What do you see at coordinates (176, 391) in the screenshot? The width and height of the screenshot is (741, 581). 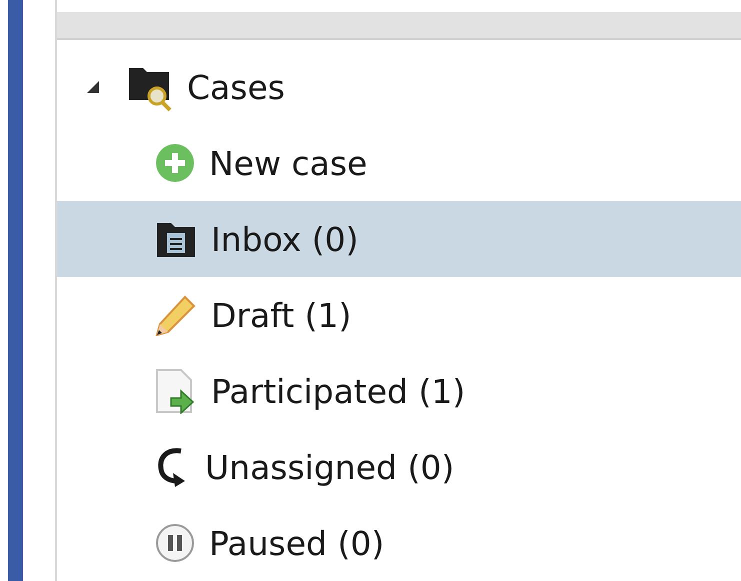 I see `document-arrow-icon` at bounding box center [176, 391].